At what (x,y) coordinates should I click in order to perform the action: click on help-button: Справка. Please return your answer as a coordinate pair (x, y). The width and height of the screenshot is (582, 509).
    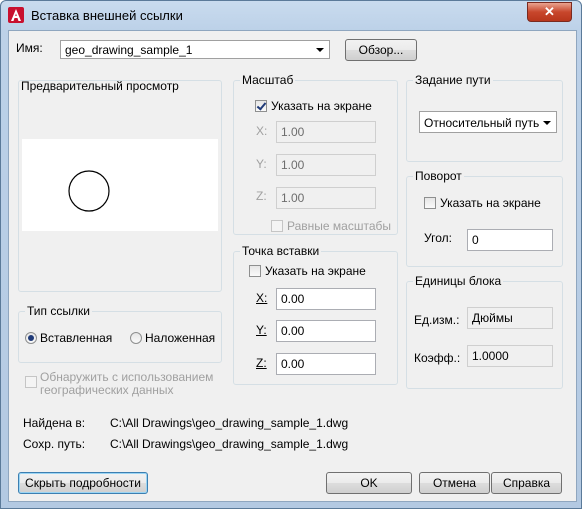
    Looking at the image, I should click on (526, 483).